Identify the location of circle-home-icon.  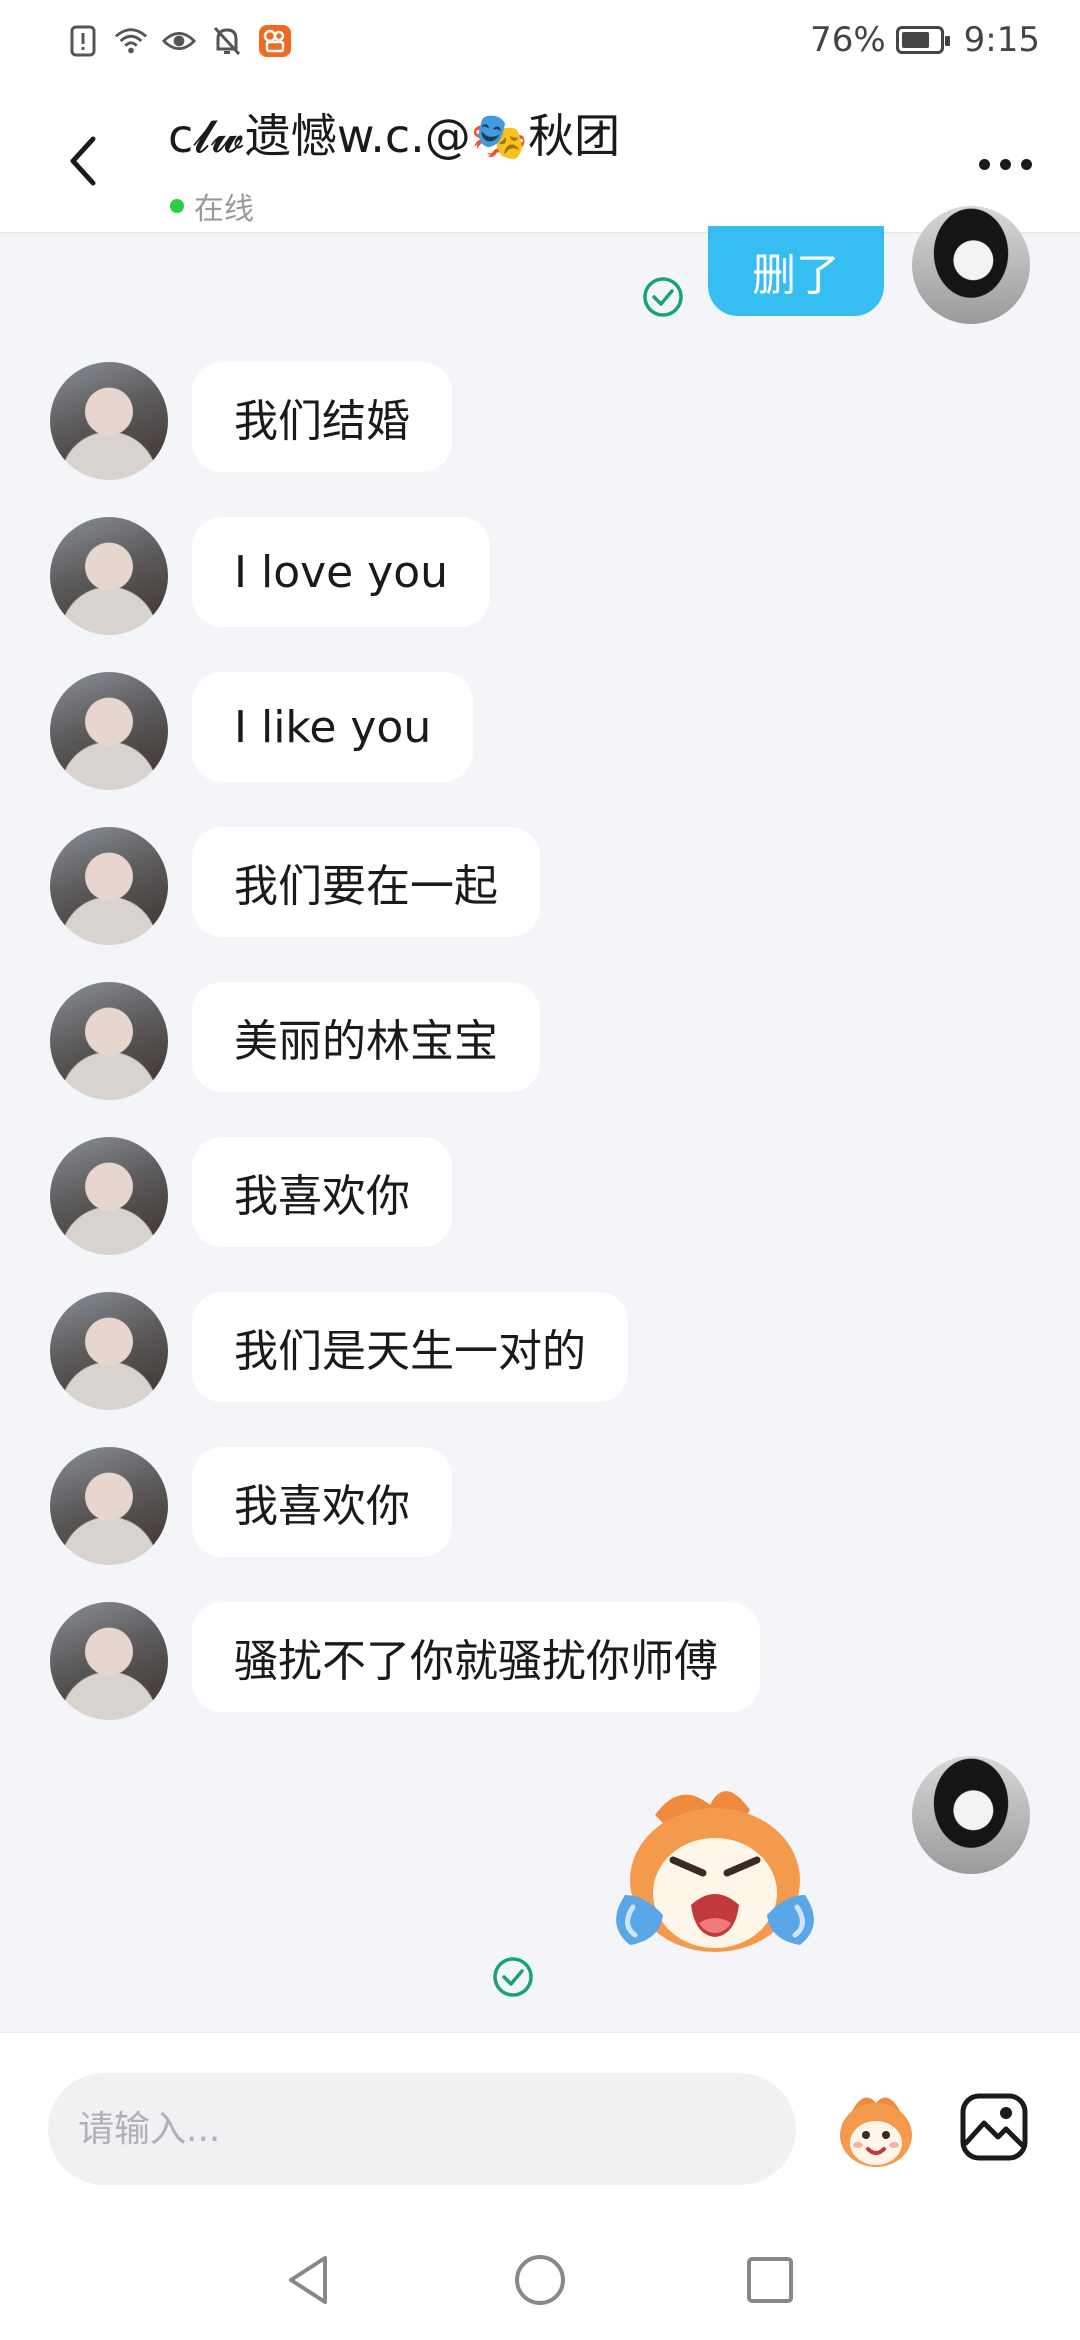
(540, 2280).